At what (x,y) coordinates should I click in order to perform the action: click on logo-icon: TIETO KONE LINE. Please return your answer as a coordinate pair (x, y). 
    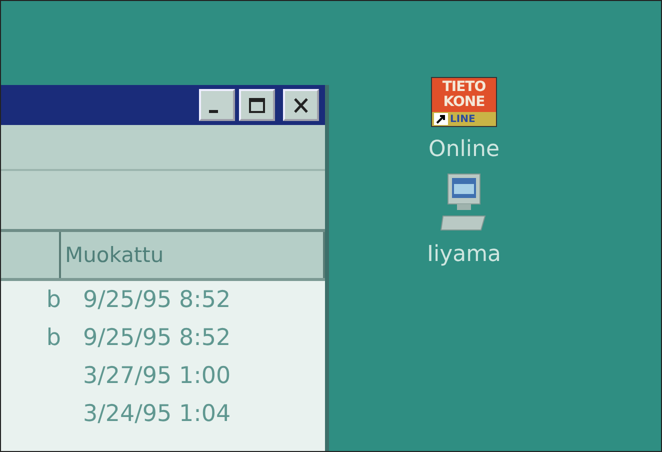
    Looking at the image, I should click on (464, 102).